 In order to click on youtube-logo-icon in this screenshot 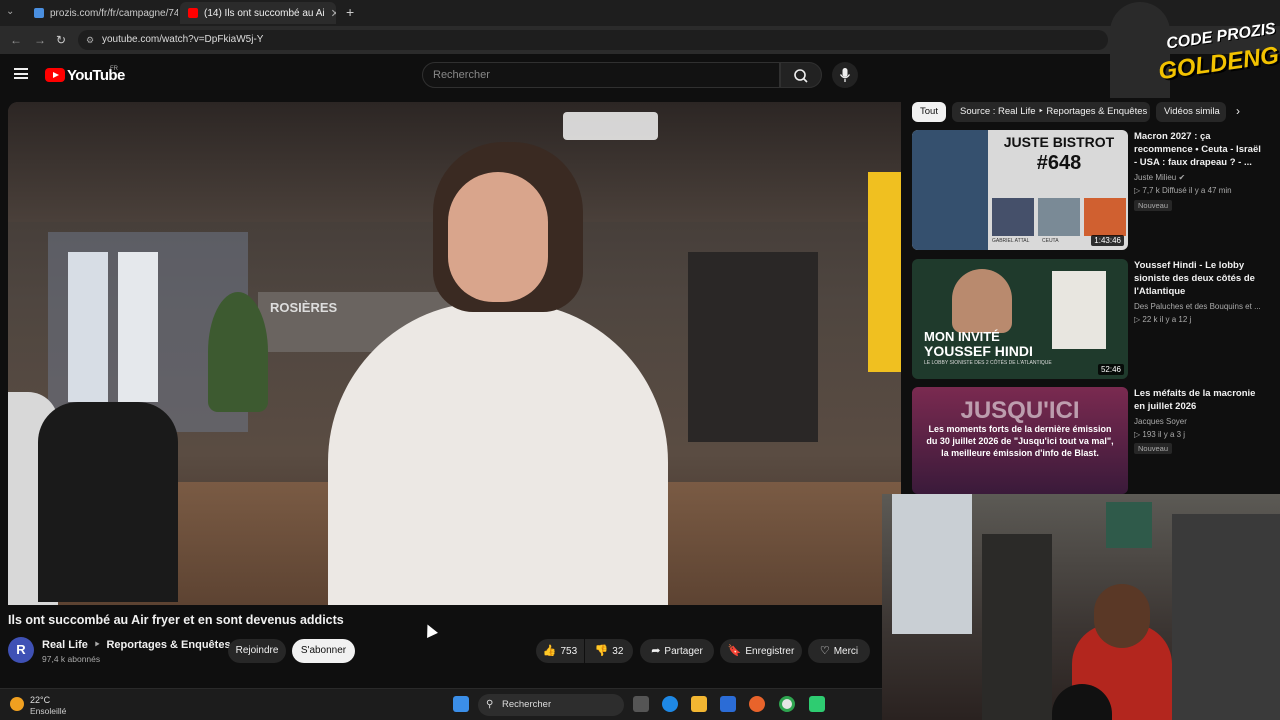, I will do `click(55, 75)`.